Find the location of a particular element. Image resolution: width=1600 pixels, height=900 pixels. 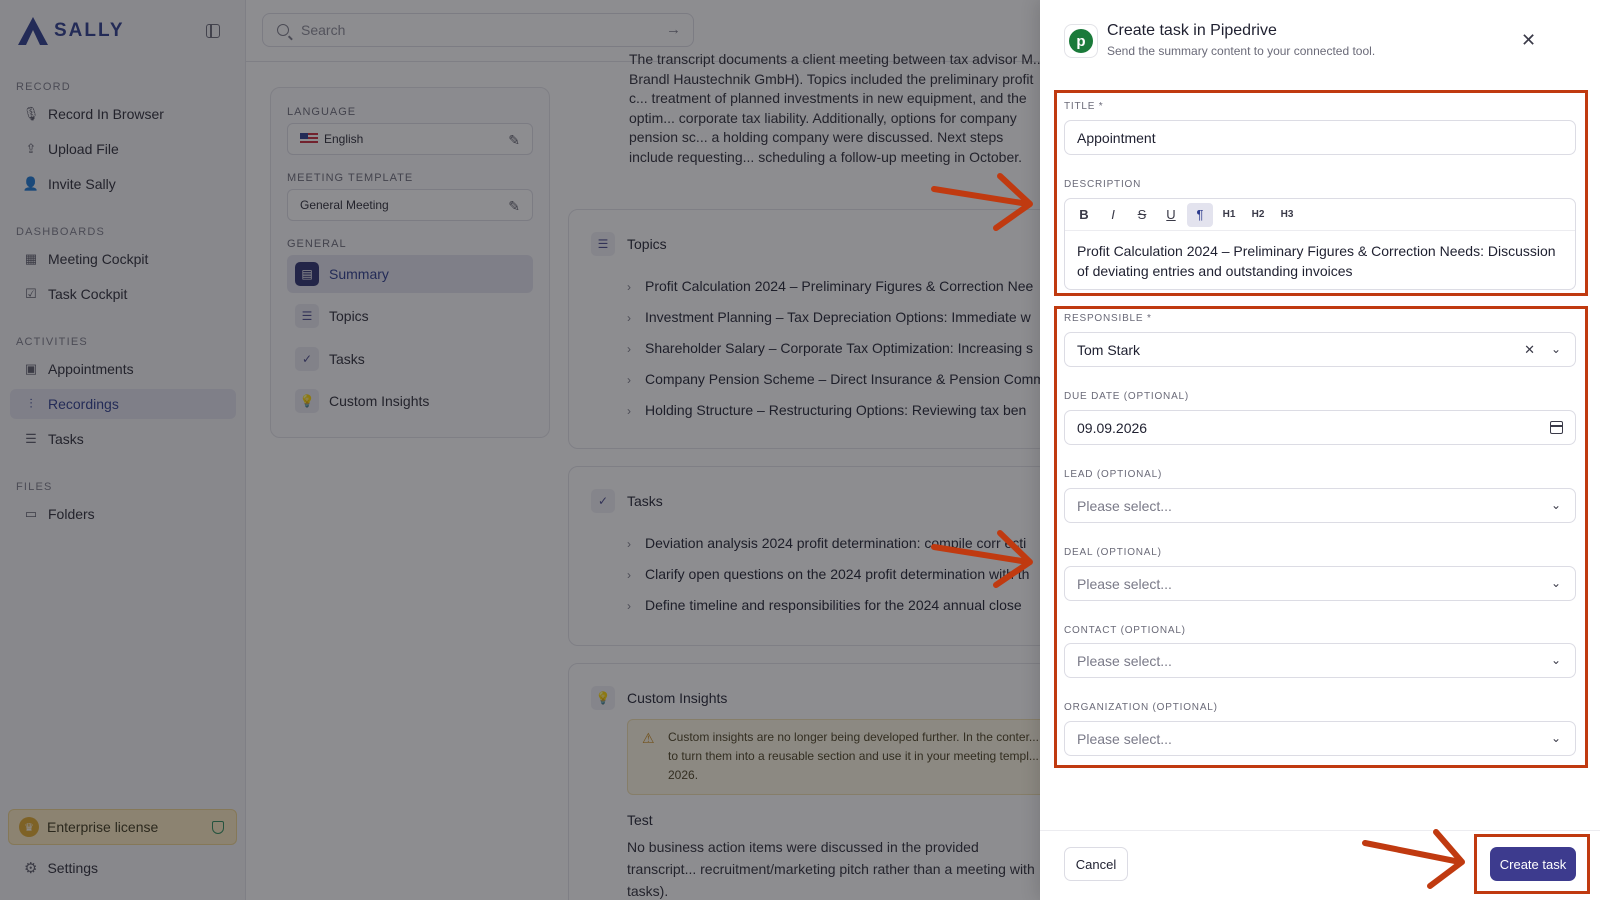

close-icon: ✕ is located at coordinates (1528, 40).